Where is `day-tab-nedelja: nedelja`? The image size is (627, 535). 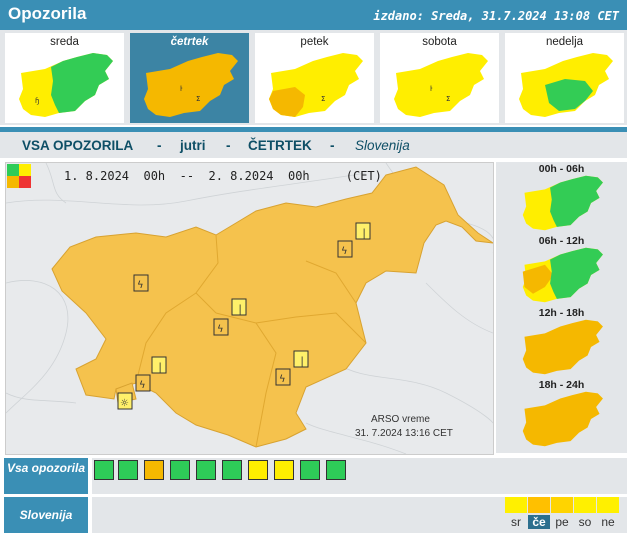 day-tab-nedelja: nedelja is located at coordinates (564, 78).